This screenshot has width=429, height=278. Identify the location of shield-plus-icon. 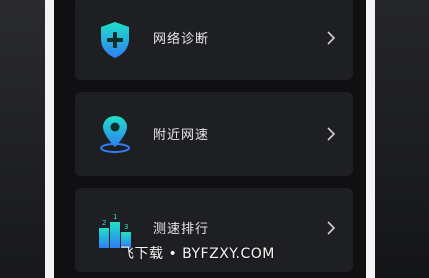
(115, 40).